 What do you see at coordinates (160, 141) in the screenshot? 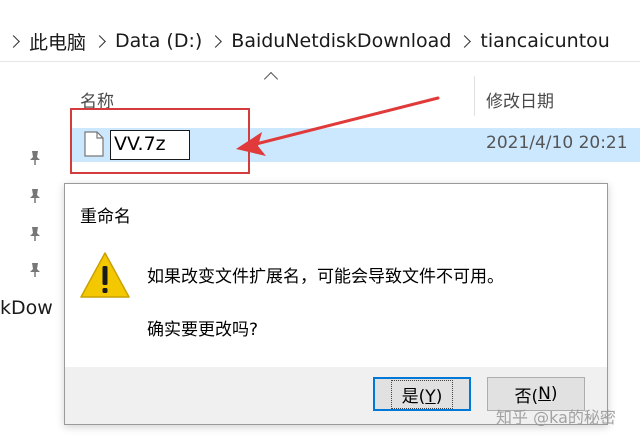
I see `annotation-highlight-box` at bounding box center [160, 141].